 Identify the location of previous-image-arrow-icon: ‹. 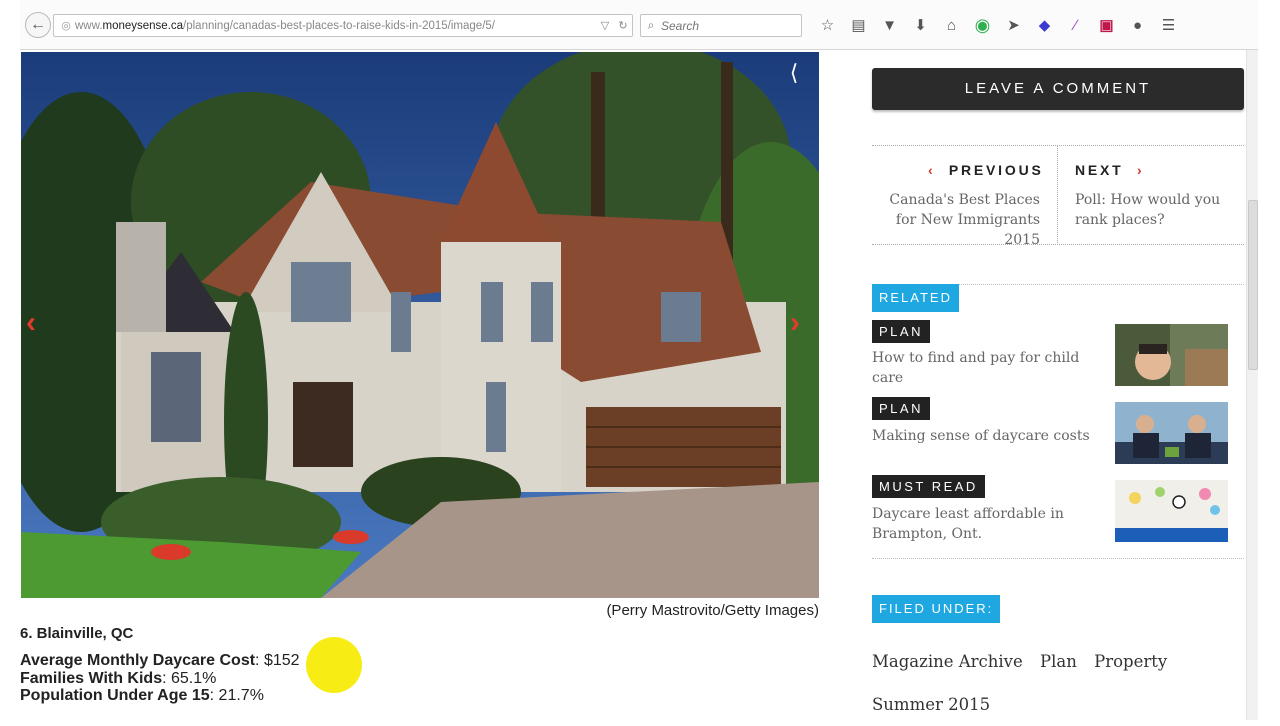
(31, 323).